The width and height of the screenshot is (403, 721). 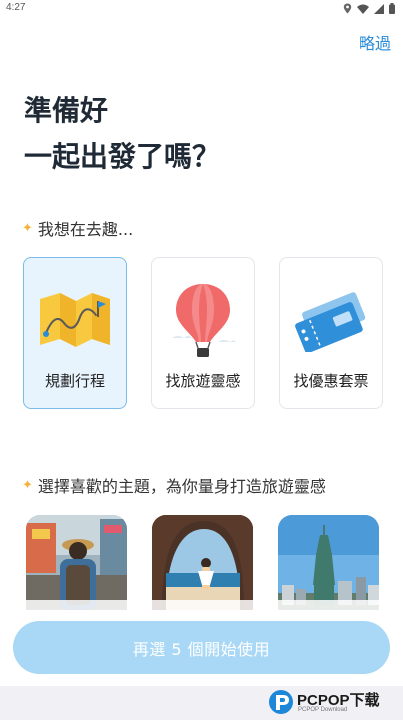 I want to click on goal-card-label: 找優惠套票, so click(x=331, y=381).